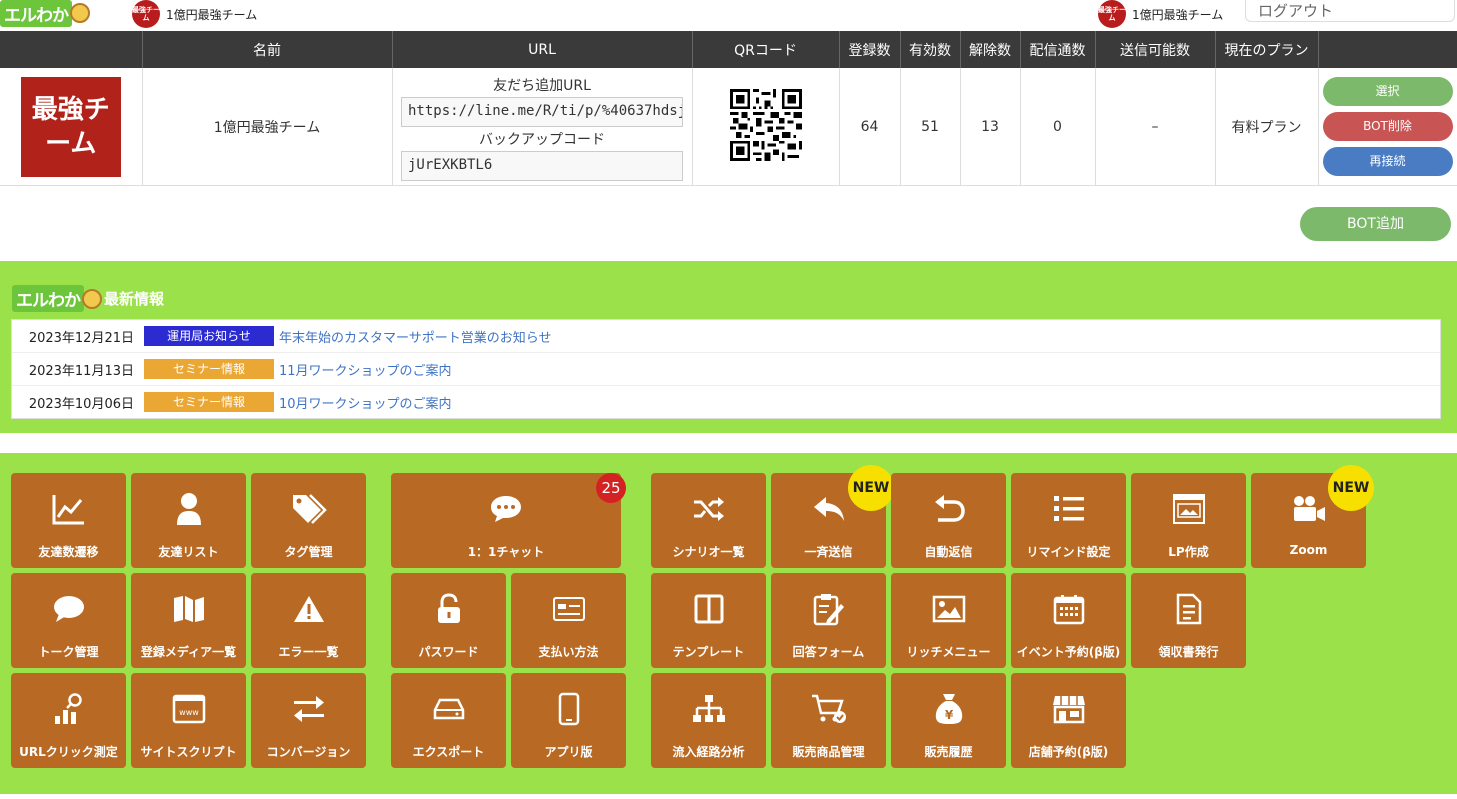  What do you see at coordinates (71, 49) in the screenshot?
I see `col-header` at bounding box center [71, 49].